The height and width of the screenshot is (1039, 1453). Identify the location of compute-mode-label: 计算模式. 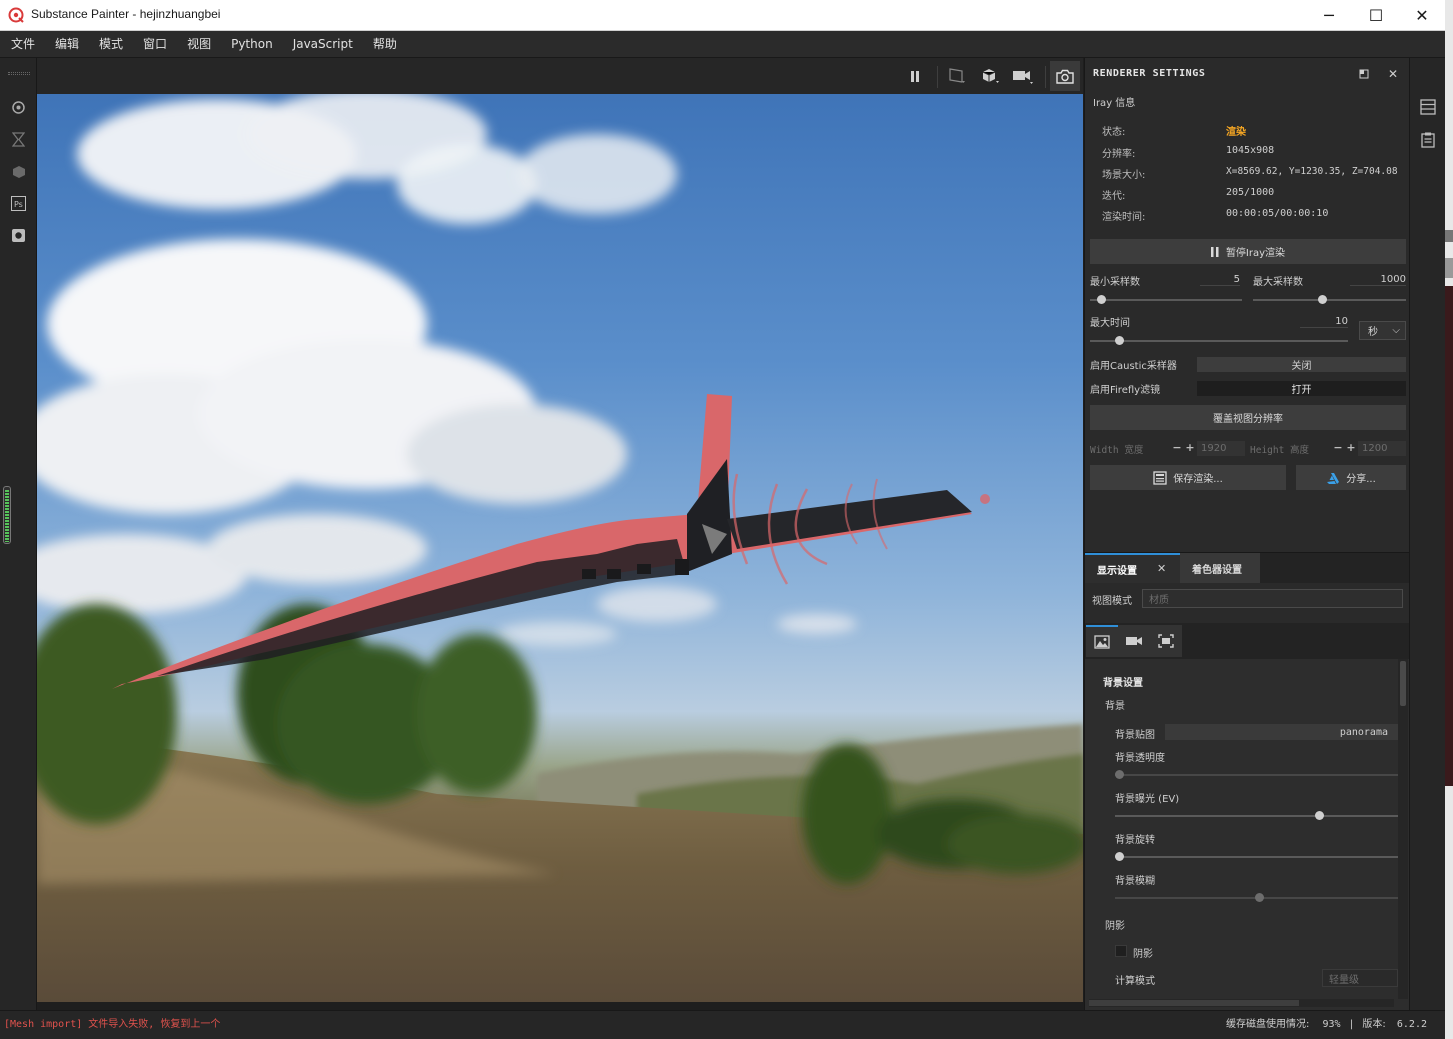
(1135, 981).